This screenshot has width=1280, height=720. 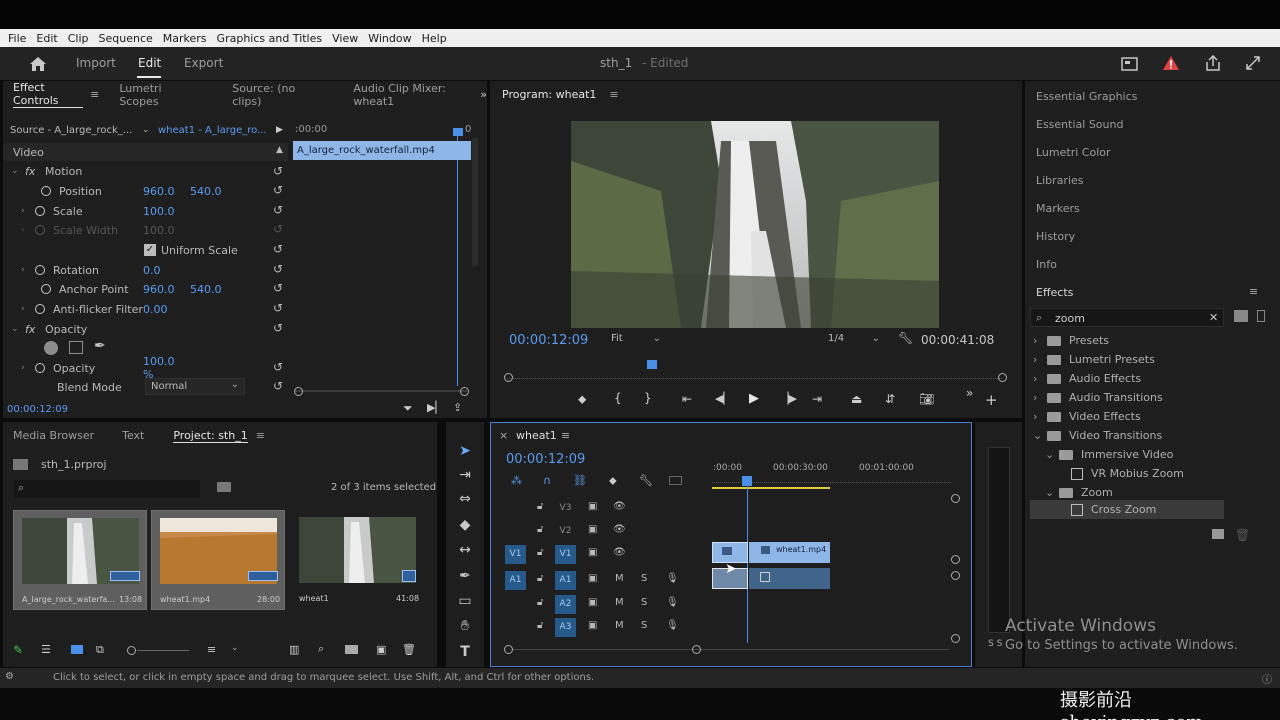 What do you see at coordinates (1054, 292) in the screenshot?
I see `effects-panel-title: Effects` at bounding box center [1054, 292].